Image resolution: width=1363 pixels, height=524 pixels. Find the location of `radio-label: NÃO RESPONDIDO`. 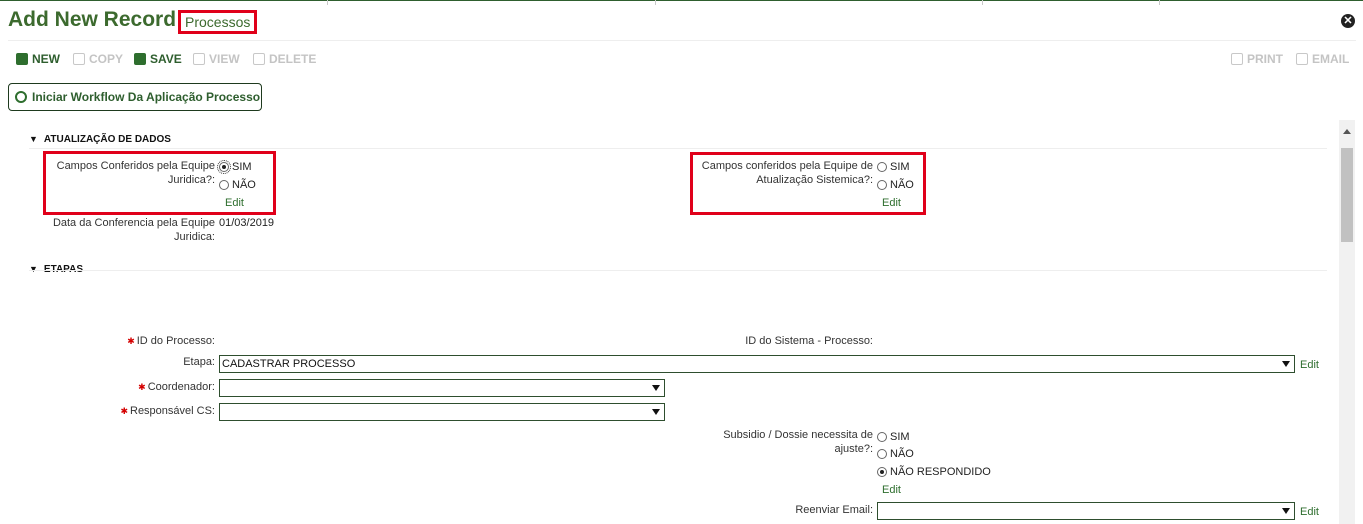

radio-label: NÃO RESPONDIDO is located at coordinates (940, 472).